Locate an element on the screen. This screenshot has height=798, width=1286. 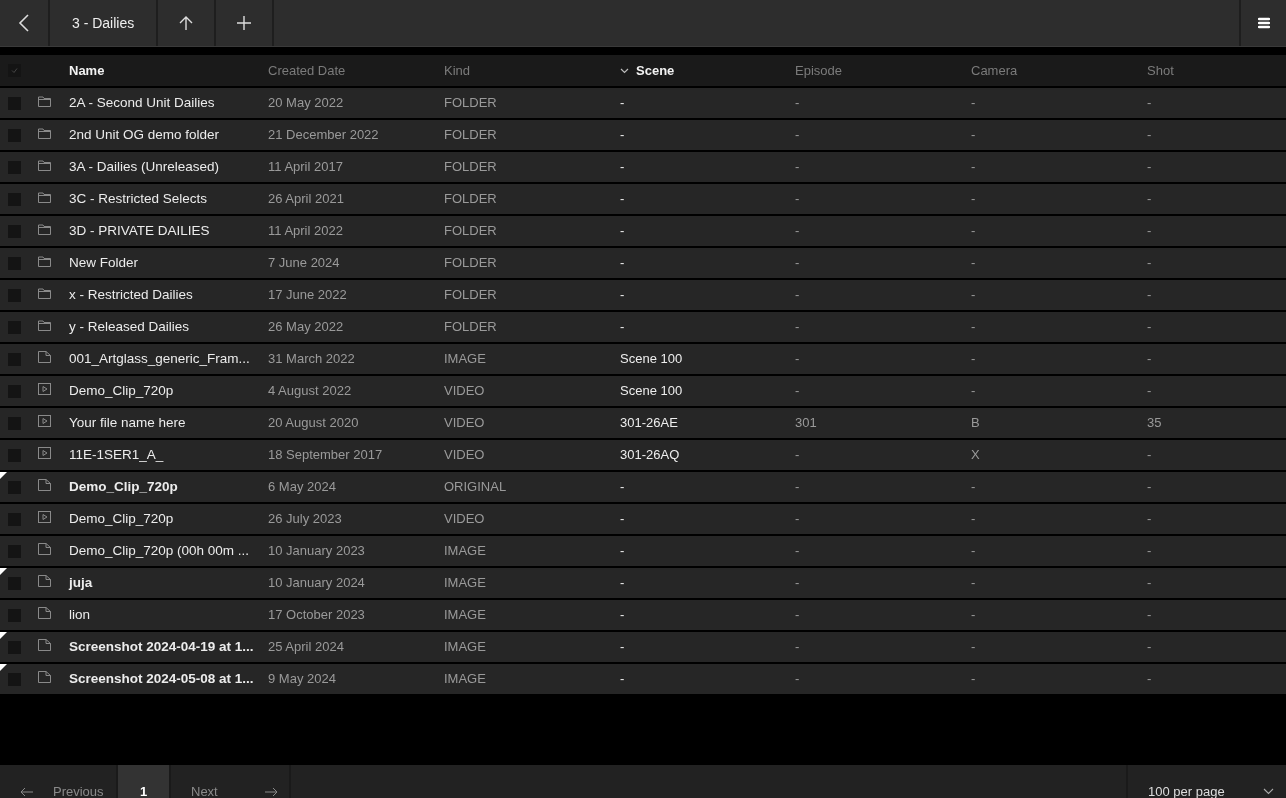
table-row: Demo_Clip_720p 6 May 2024 ORIGINAL - - - - is located at coordinates (643, 487).